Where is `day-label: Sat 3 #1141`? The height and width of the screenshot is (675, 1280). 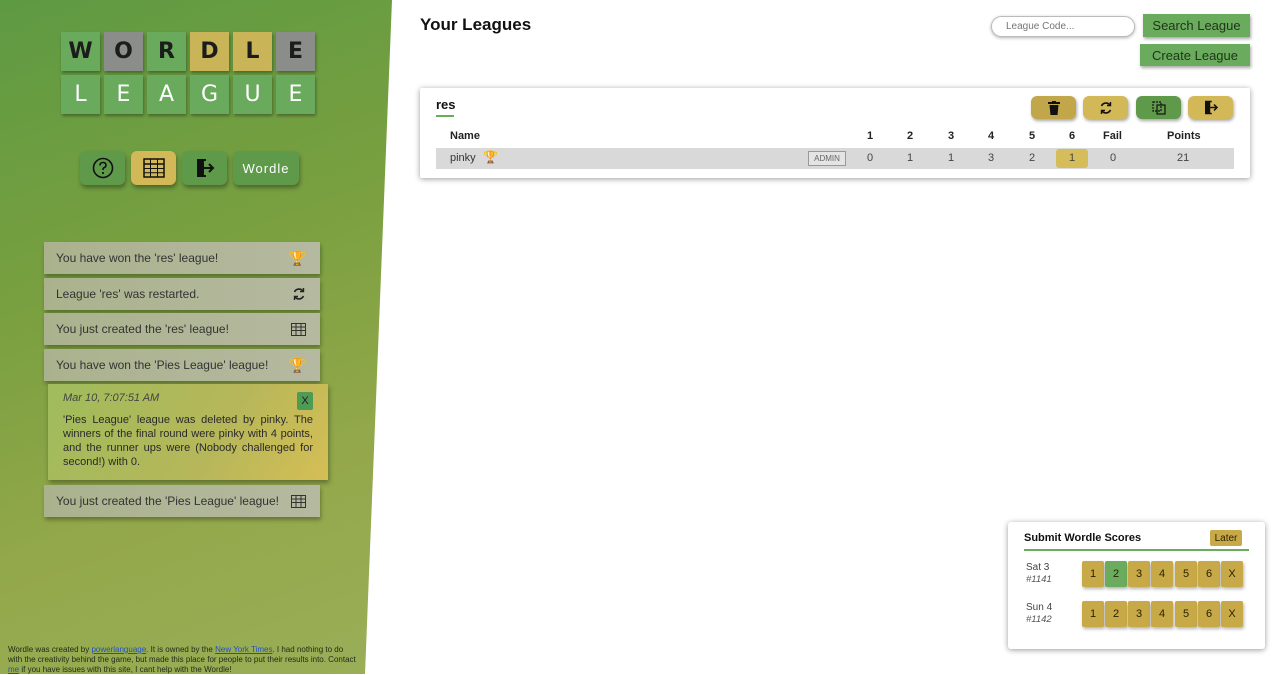
day-label: Sat 3 #1141 is located at coordinates (1039, 574).